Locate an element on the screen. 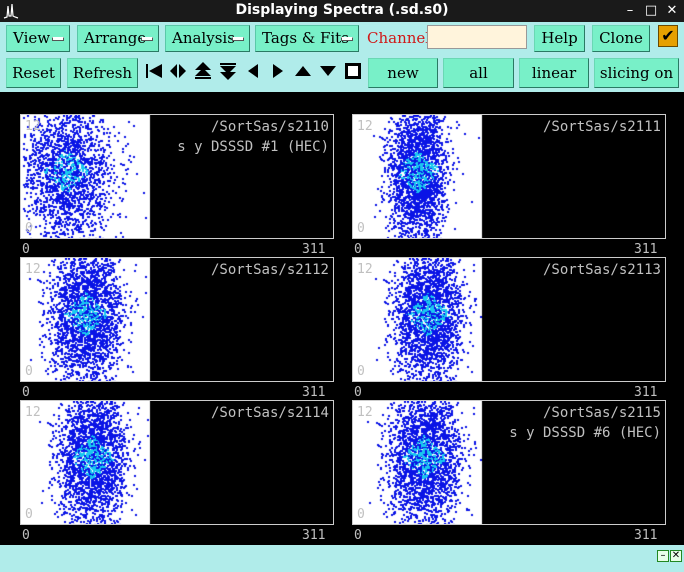 This screenshot has height=572, width=684. scroll-down-fast-icon is located at coordinates (228, 71).